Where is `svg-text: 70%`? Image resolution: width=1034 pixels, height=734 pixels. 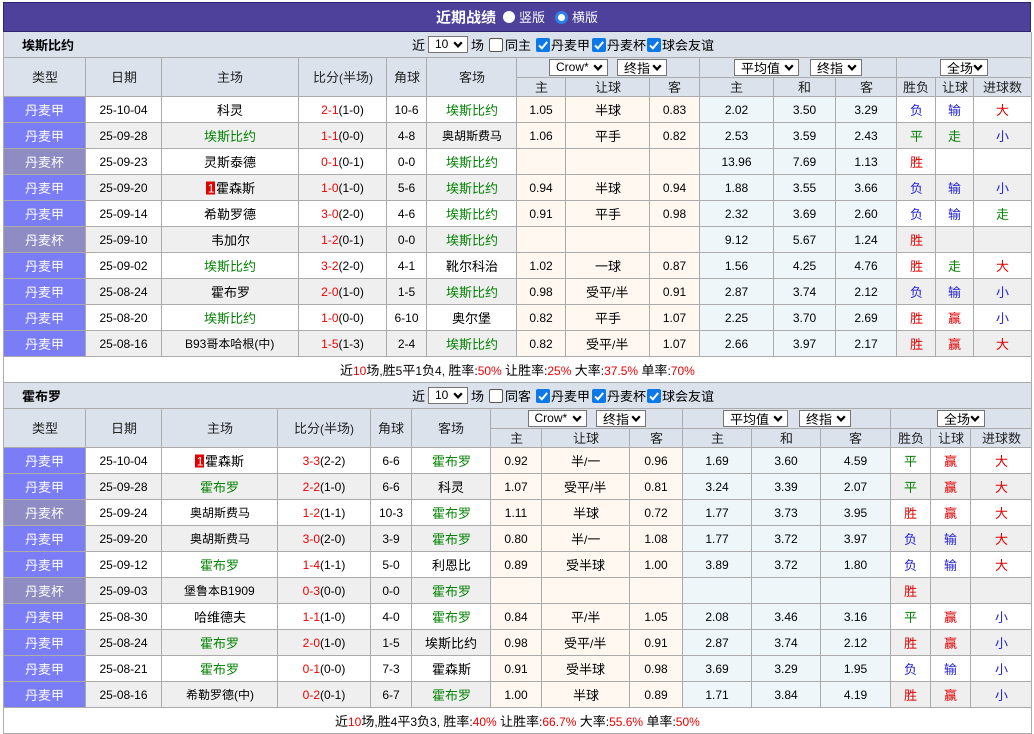
svg-text: 70% is located at coordinates (683, 370).